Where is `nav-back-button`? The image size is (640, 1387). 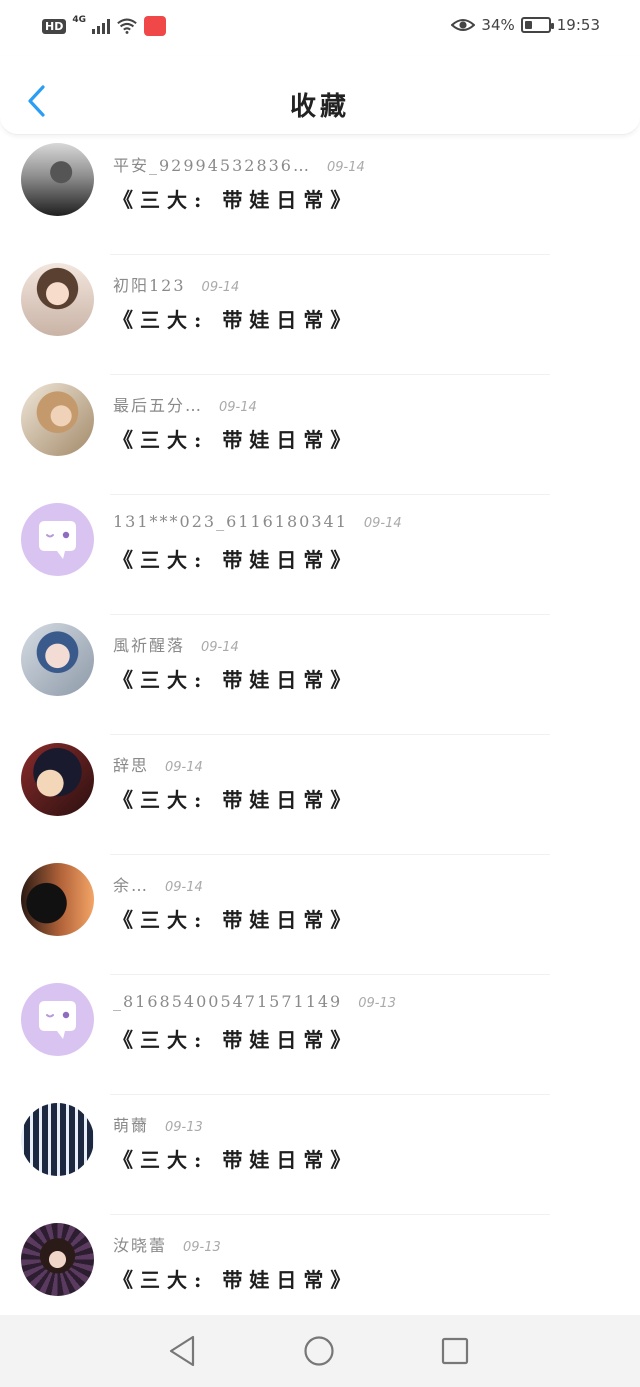 nav-back-button is located at coordinates (182, 1351).